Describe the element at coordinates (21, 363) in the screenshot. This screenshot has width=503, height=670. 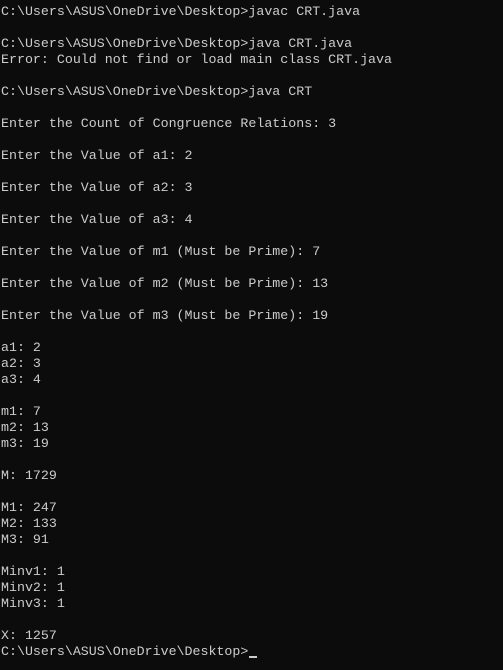
I see `console-line: a2: 3` at that location.